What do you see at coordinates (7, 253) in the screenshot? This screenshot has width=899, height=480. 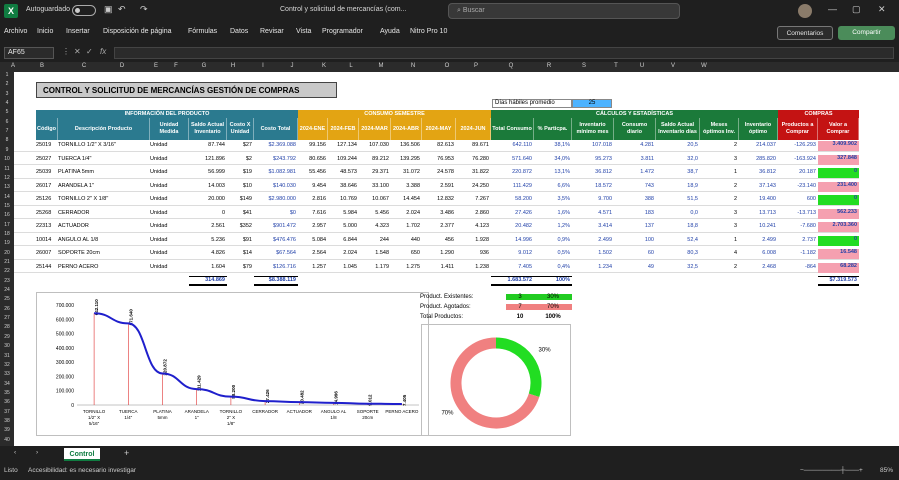 I see `row-header-20: 20` at bounding box center [7, 253].